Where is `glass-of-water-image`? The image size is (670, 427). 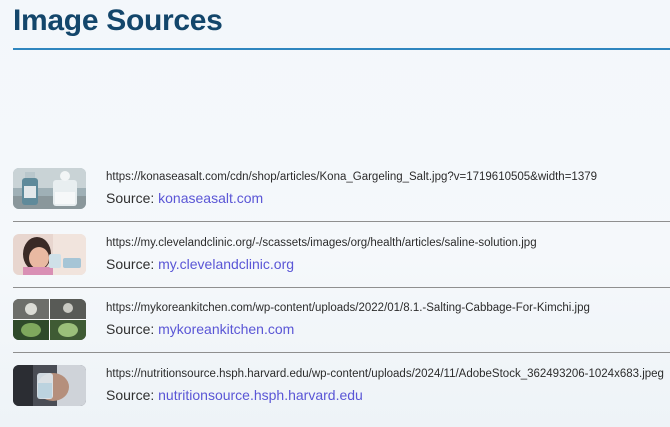 glass-of-water-image is located at coordinates (49, 385).